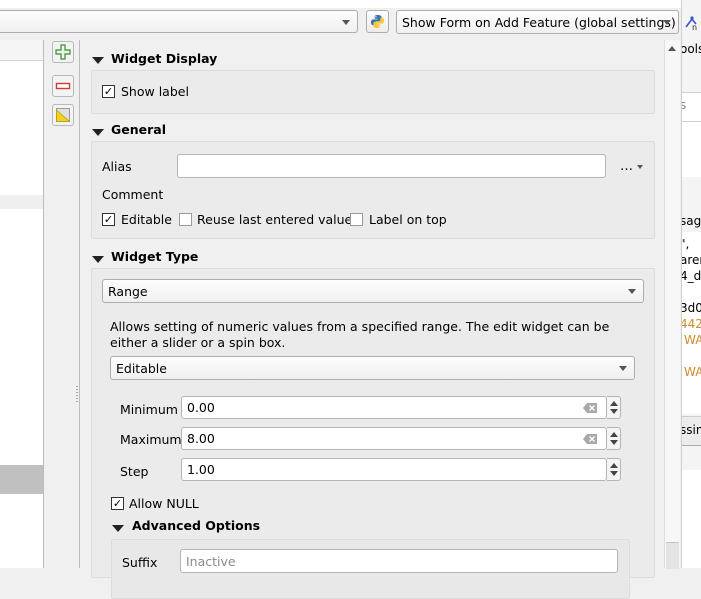 This screenshot has height=599, width=701. I want to click on step-spinner, so click(614, 469).